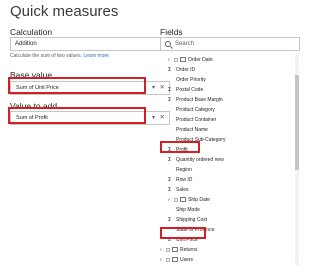 The width and height of the screenshot is (320, 275). Describe the element at coordinates (77, 85) in the screenshot. I see `base-value-highlight` at that location.